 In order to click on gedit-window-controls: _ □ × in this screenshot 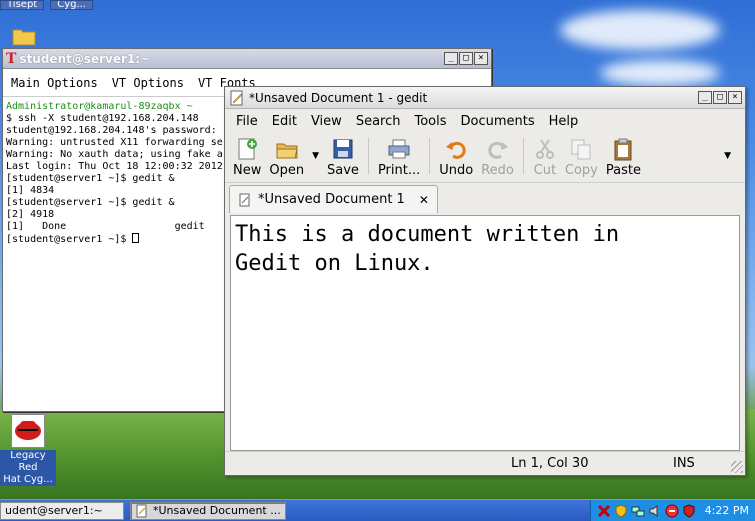, I will do `click(720, 97)`.